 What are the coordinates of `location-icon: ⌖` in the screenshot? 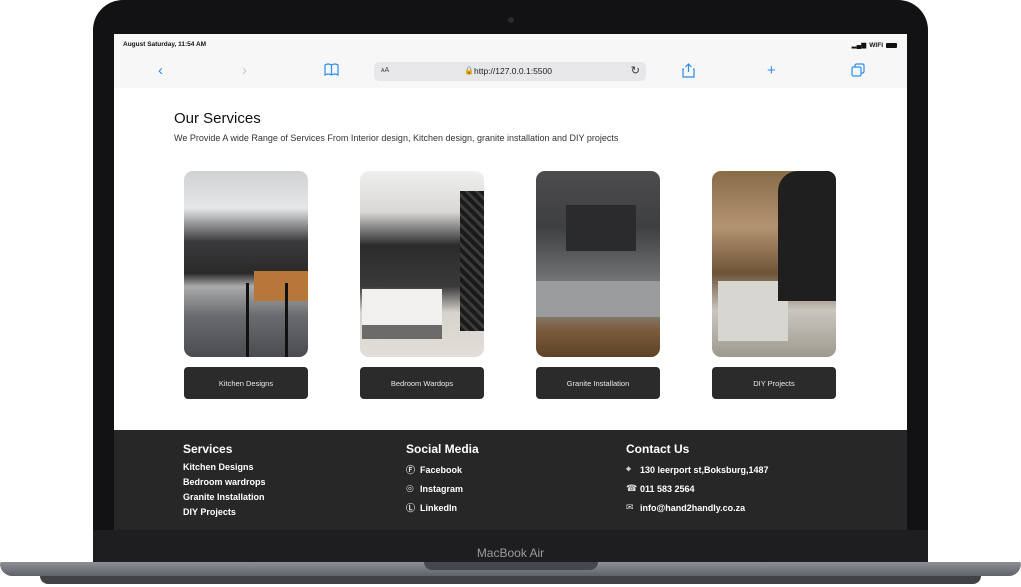 It's located at (629, 469).